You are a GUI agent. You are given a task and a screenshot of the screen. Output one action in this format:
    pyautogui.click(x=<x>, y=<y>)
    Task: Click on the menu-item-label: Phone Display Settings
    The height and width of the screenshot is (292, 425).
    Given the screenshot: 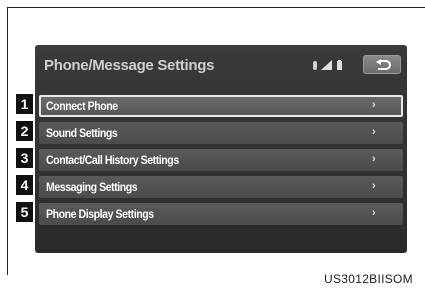 What is the action you would take?
    pyautogui.click(x=100, y=214)
    